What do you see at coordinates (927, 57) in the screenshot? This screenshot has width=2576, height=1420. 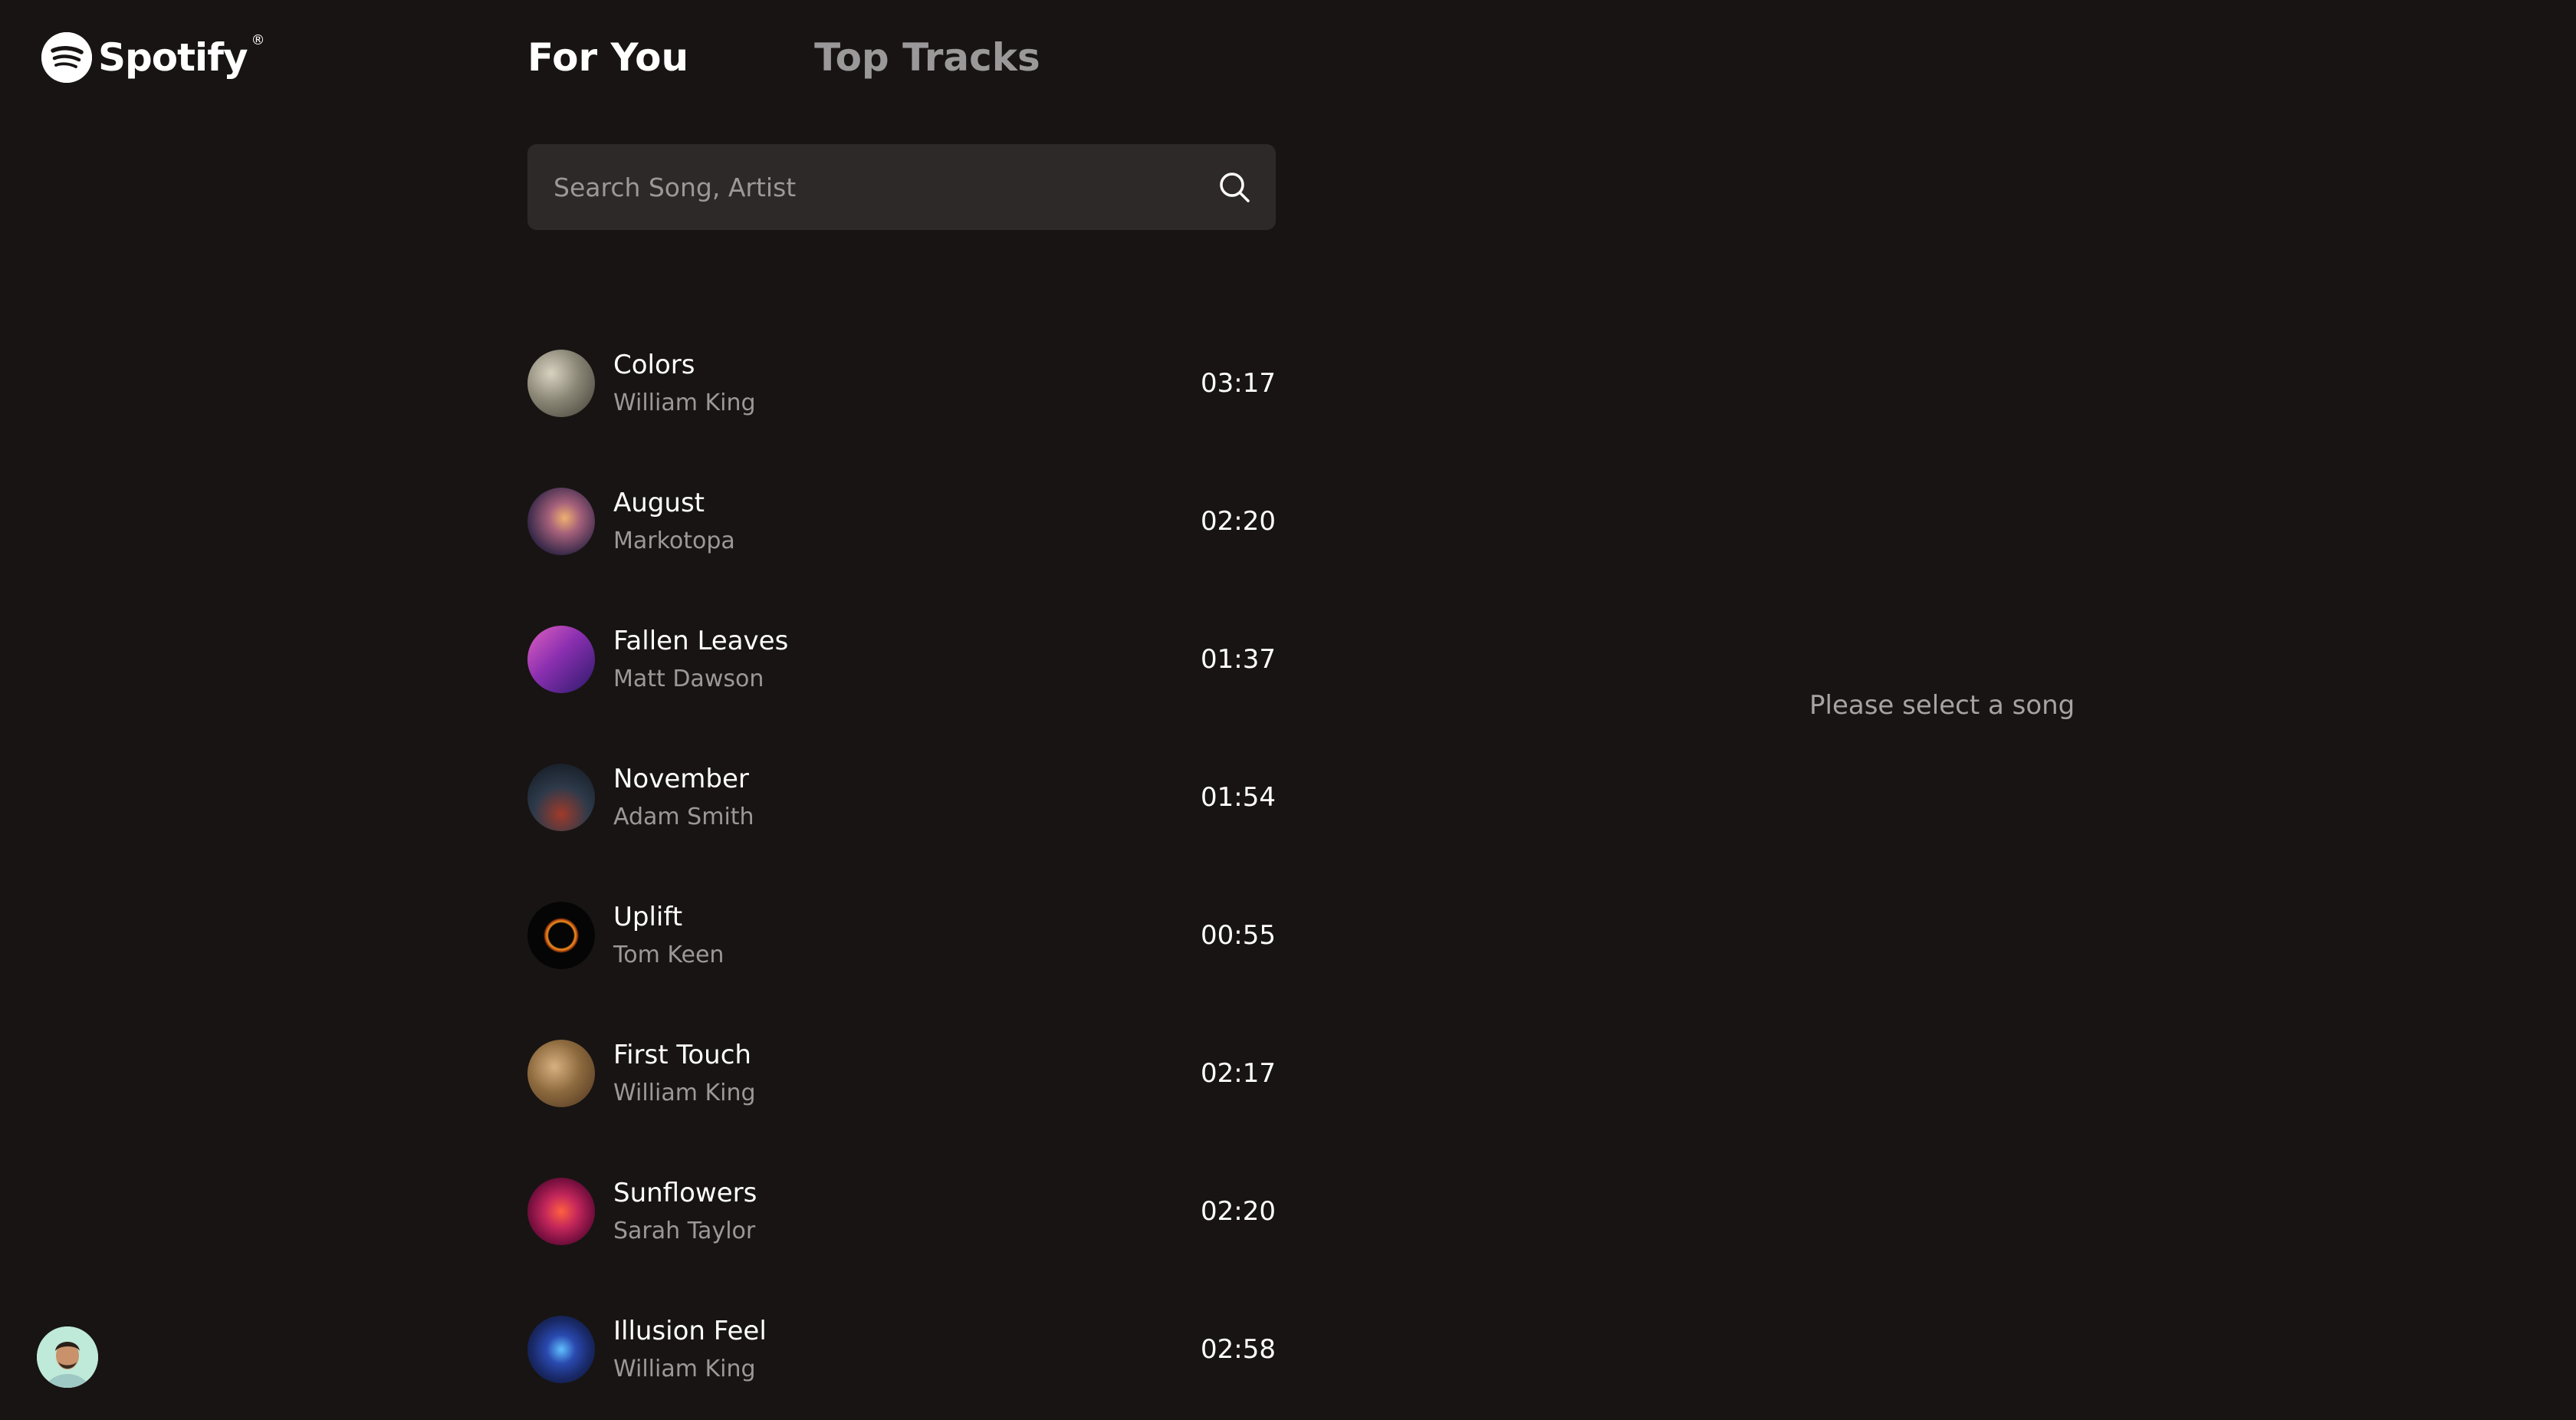 I see `tab-top-tracks: Top Tracks` at bounding box center [927, 57].